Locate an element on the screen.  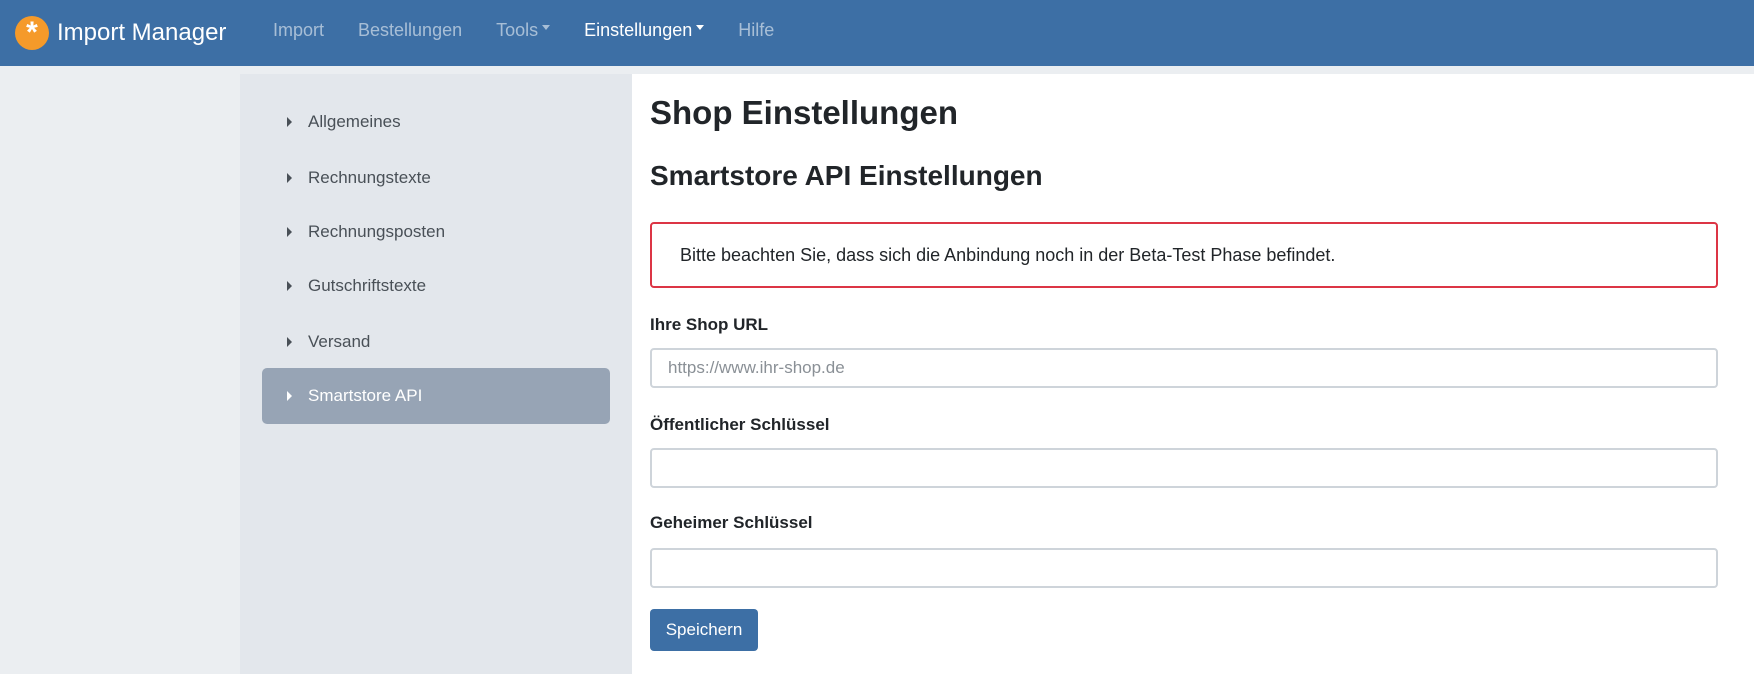
brand: * Import Manager is located at coordinates (120, 33).